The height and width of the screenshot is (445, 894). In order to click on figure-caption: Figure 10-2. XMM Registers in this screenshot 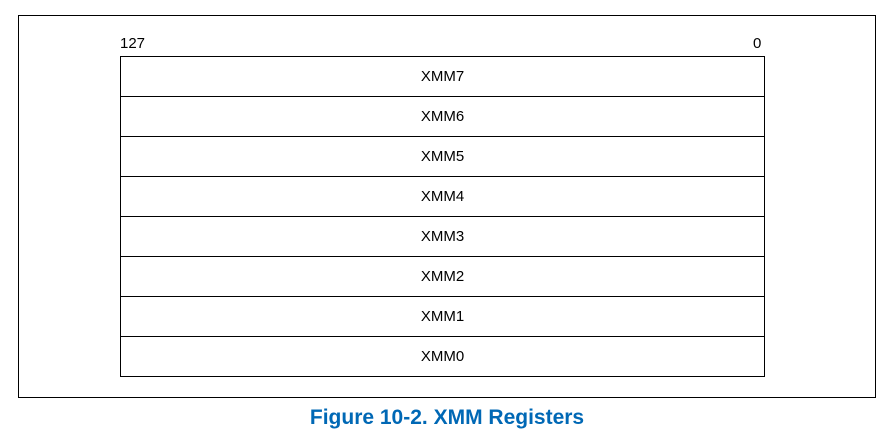, I will do `click(447, 417)`.